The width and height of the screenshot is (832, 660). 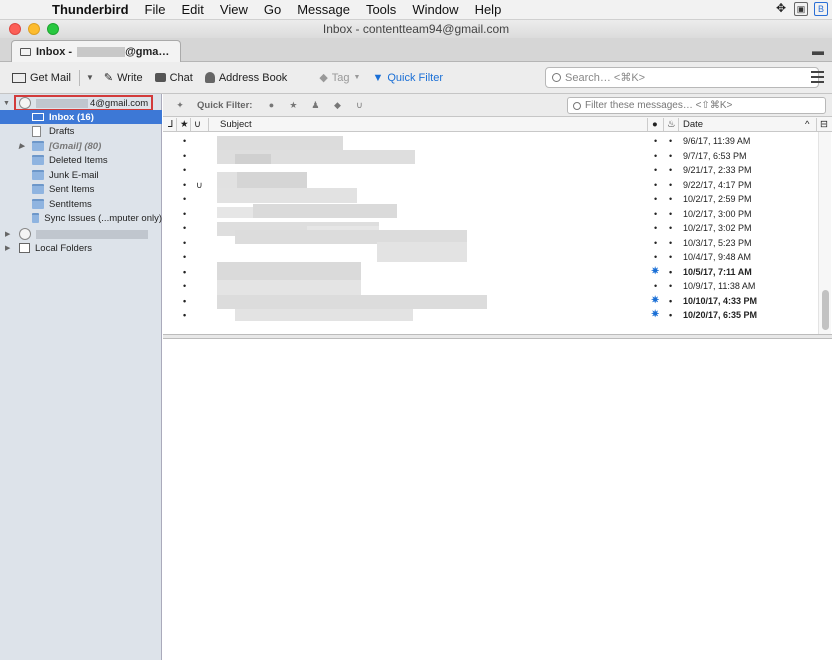 I want to click on message-date: 9/21/17, 2:33 PM, so click(x=717, y=170).